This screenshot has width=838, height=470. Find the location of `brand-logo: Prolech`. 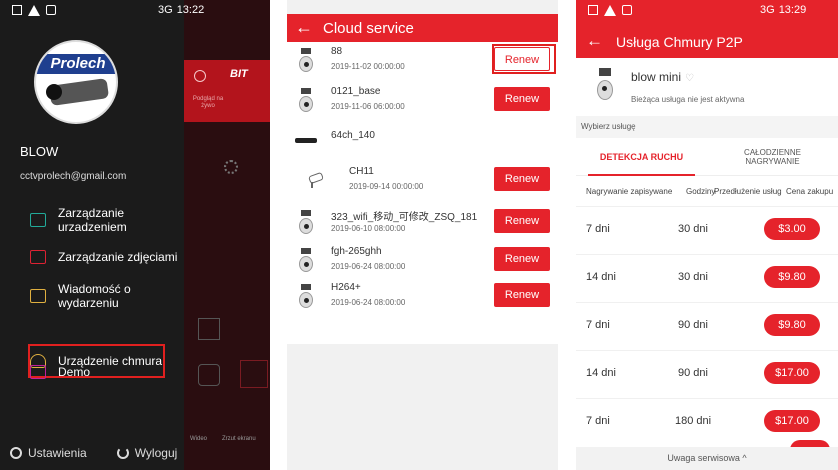

brand-logo: Prolech is located at coordinates (76, 64).